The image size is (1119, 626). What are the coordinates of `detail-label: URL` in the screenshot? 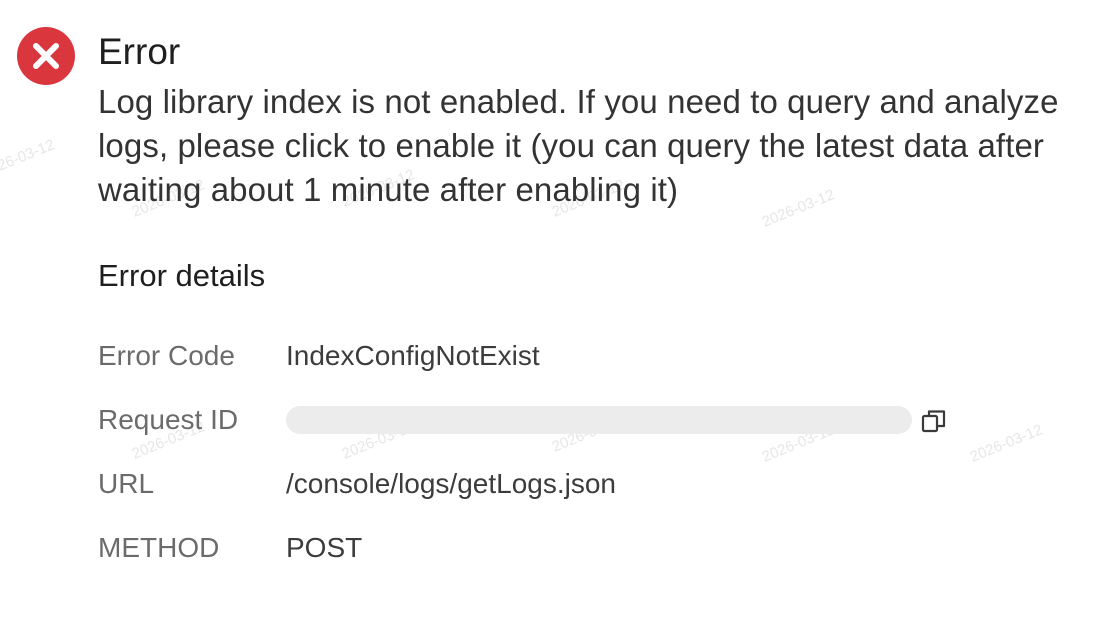 It's located at (126, 483).